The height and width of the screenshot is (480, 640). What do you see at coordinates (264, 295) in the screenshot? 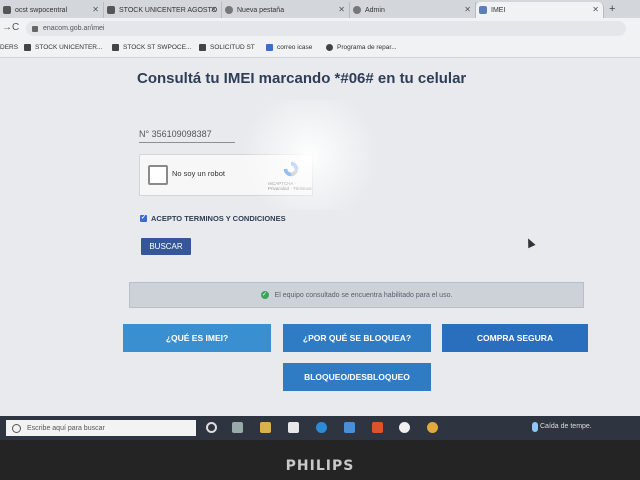
I see `check-circle-icon: ✓` at bounding box center [264, 295].